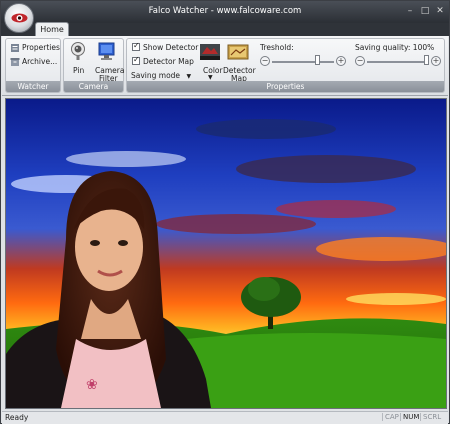  I want to click on properties-icon, so click(15, 49).